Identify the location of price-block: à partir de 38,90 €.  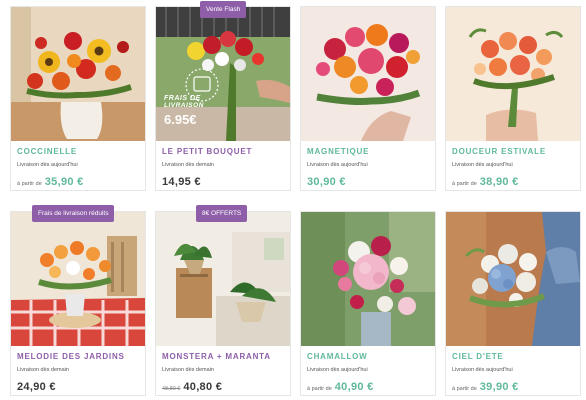
(485, 182).